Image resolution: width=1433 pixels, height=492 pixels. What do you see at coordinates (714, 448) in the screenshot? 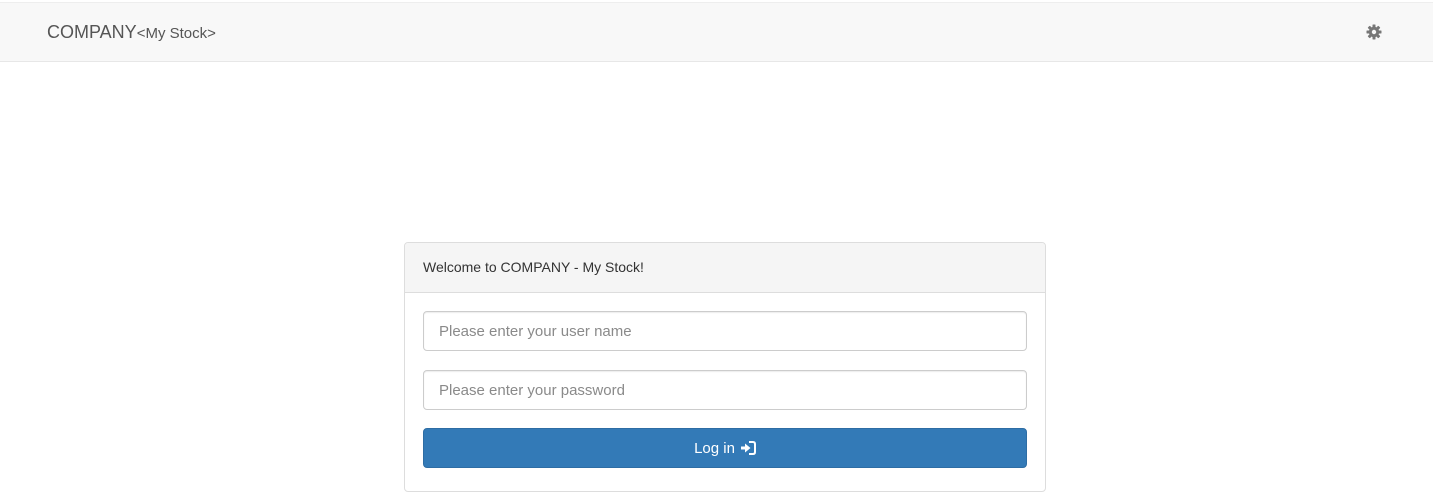
I see `login-button-label: Log in` at bounding box center [714, 448].